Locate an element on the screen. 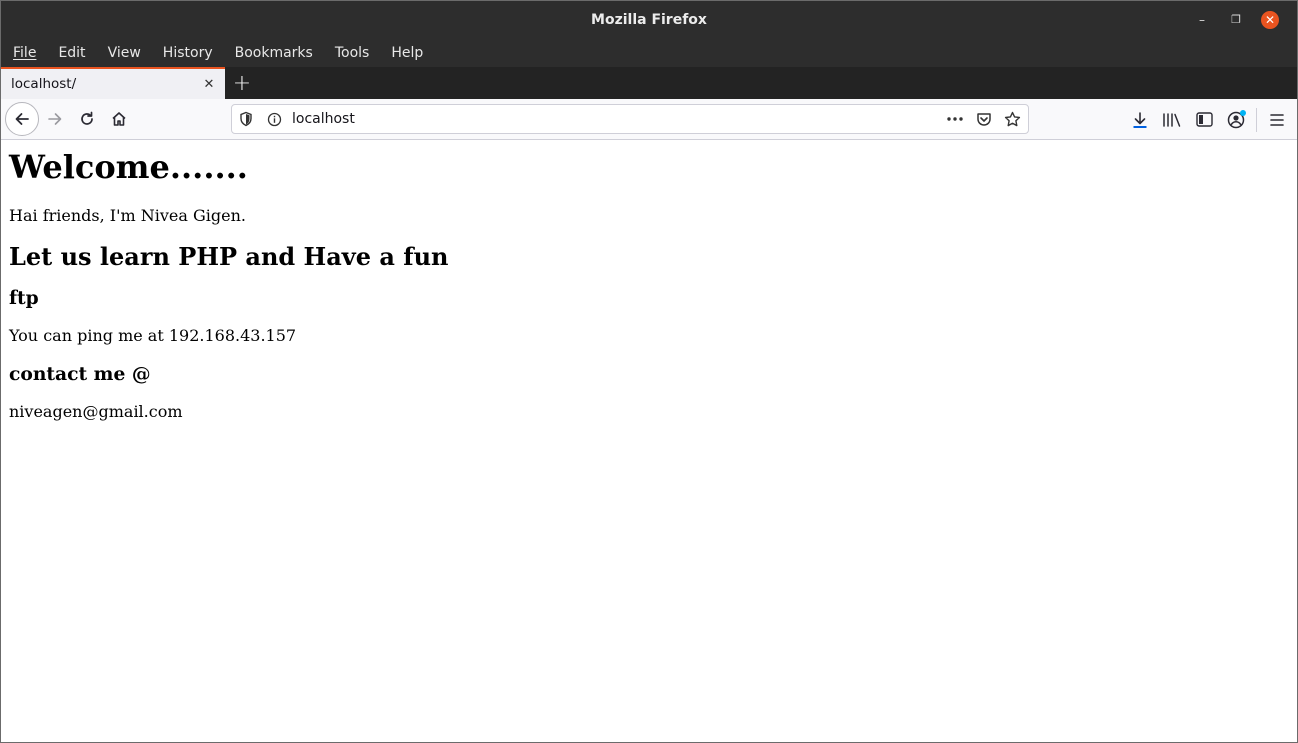 Image resolution: width=1298 pixels, height=743 pixels. tab-localhost: localhost/ ✕ is located at coordinates (113, 83).